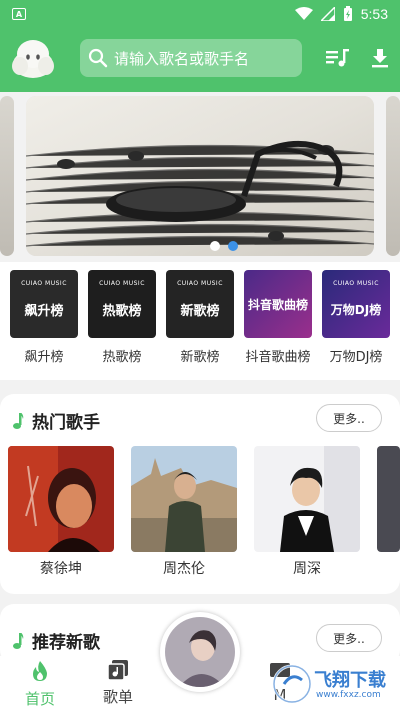 This screenshot has width=400, height=711. I want to click on chart-cover-title: 新歌榜, so click(200, 311).